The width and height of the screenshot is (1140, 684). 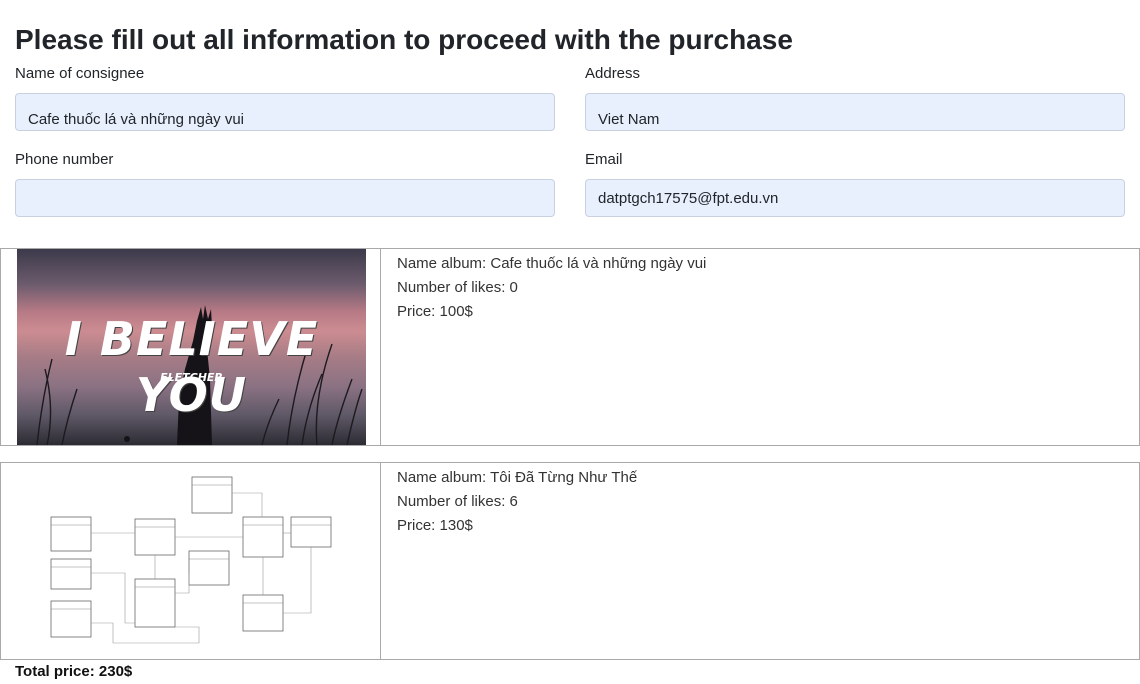 I want to click on album-likes: Number of likes: 6, so click(x=457, y=501).